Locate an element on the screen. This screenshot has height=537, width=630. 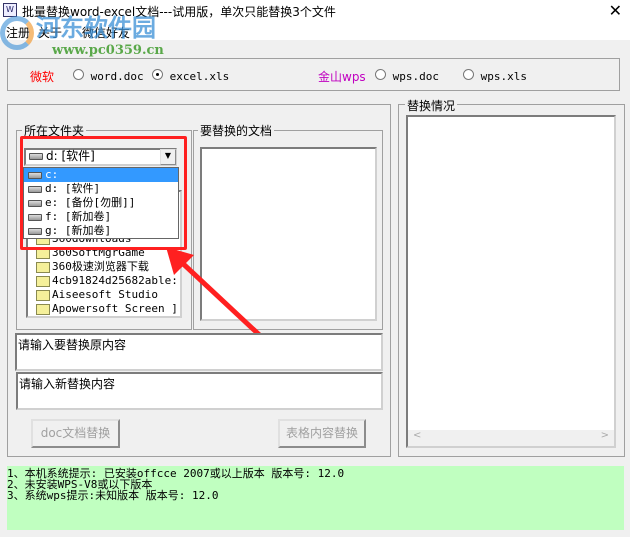
folder-item: 360极速浏览器下载 is located at coordinates (108, 267).